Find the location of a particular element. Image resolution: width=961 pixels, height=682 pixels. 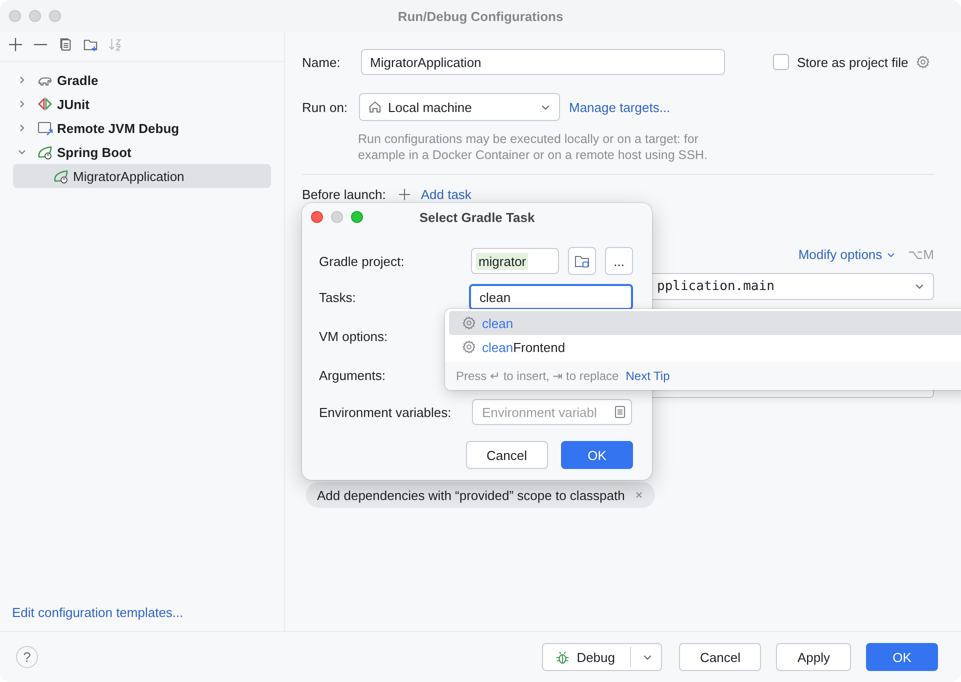

shortcut-text: ⌥M is located at coordinates (921, 254).